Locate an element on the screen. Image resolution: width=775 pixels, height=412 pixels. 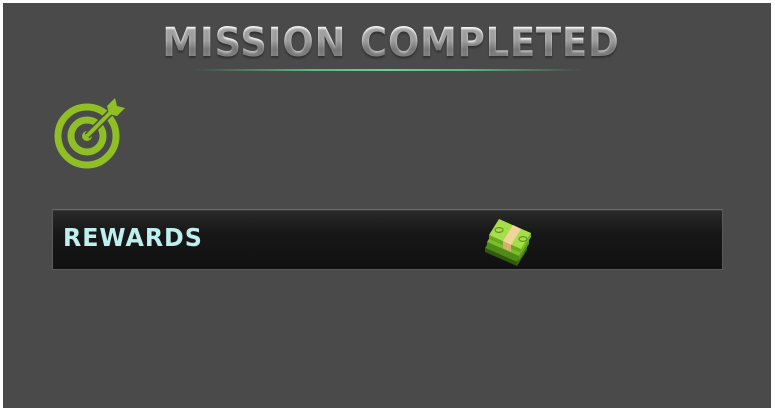
rewards-bar: REWARDS is located at coordinates (387, 239).